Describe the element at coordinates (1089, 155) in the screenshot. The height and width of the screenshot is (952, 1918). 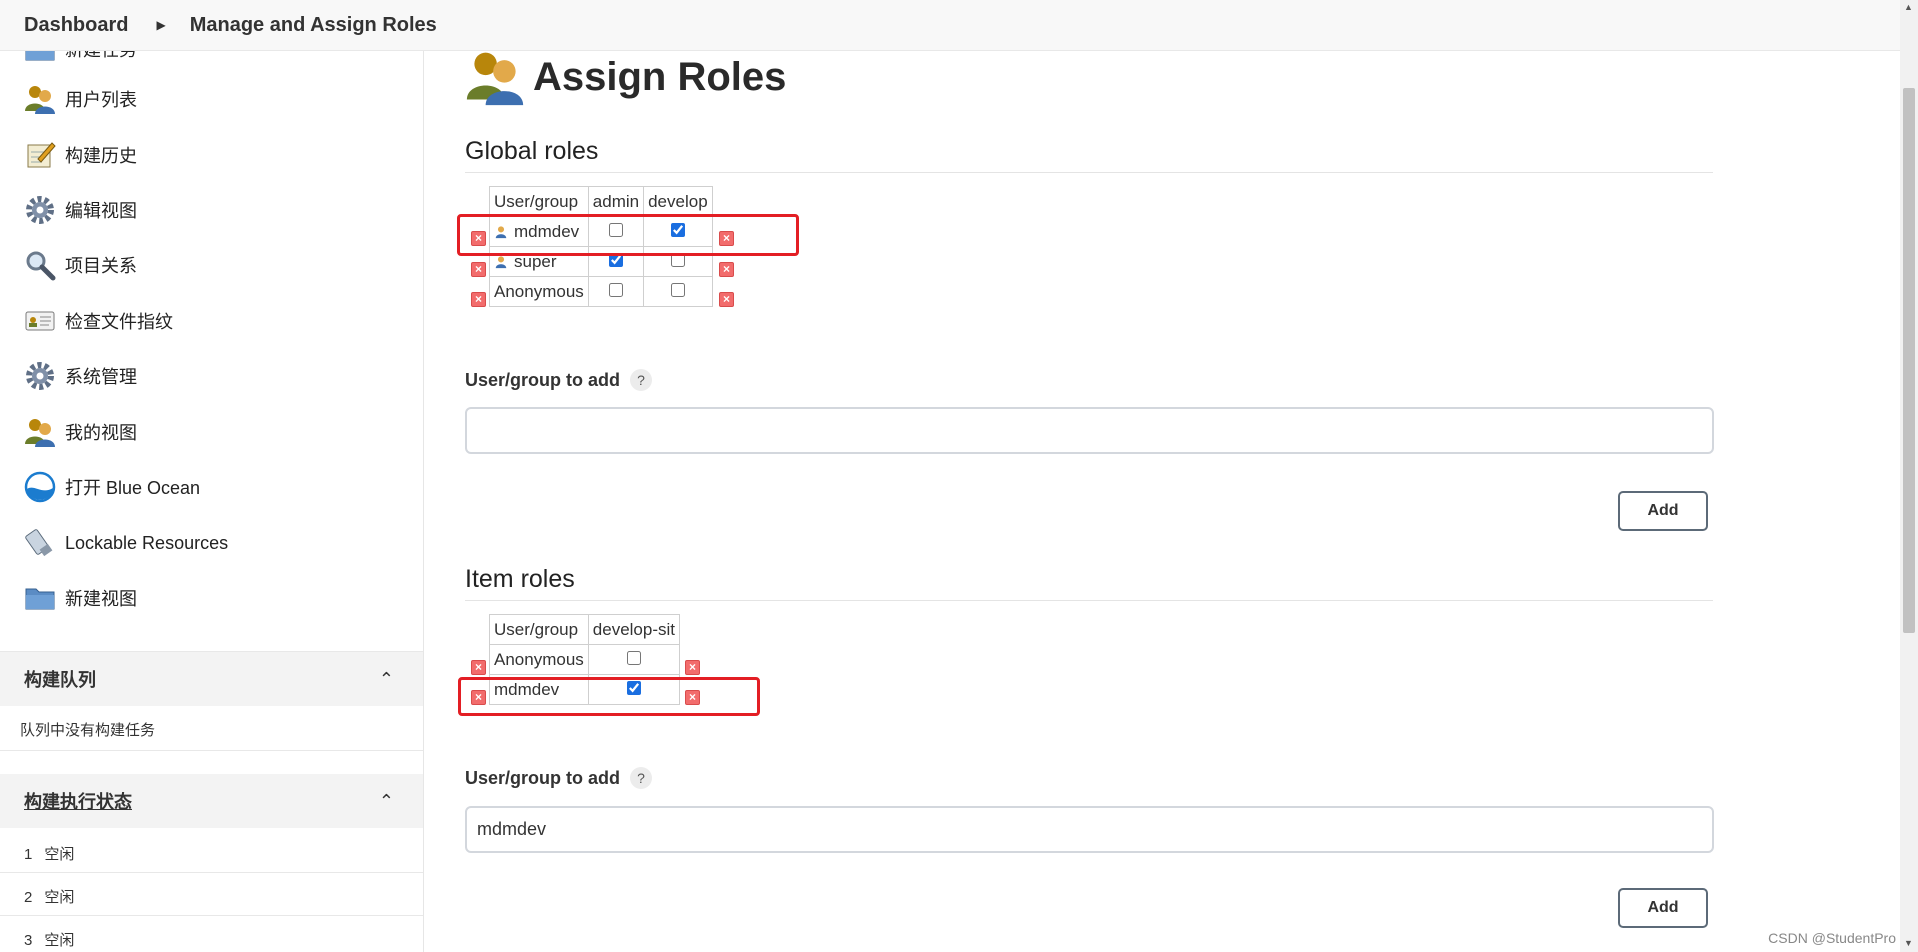
I see `global-roles-heading: Global roles` at that location.